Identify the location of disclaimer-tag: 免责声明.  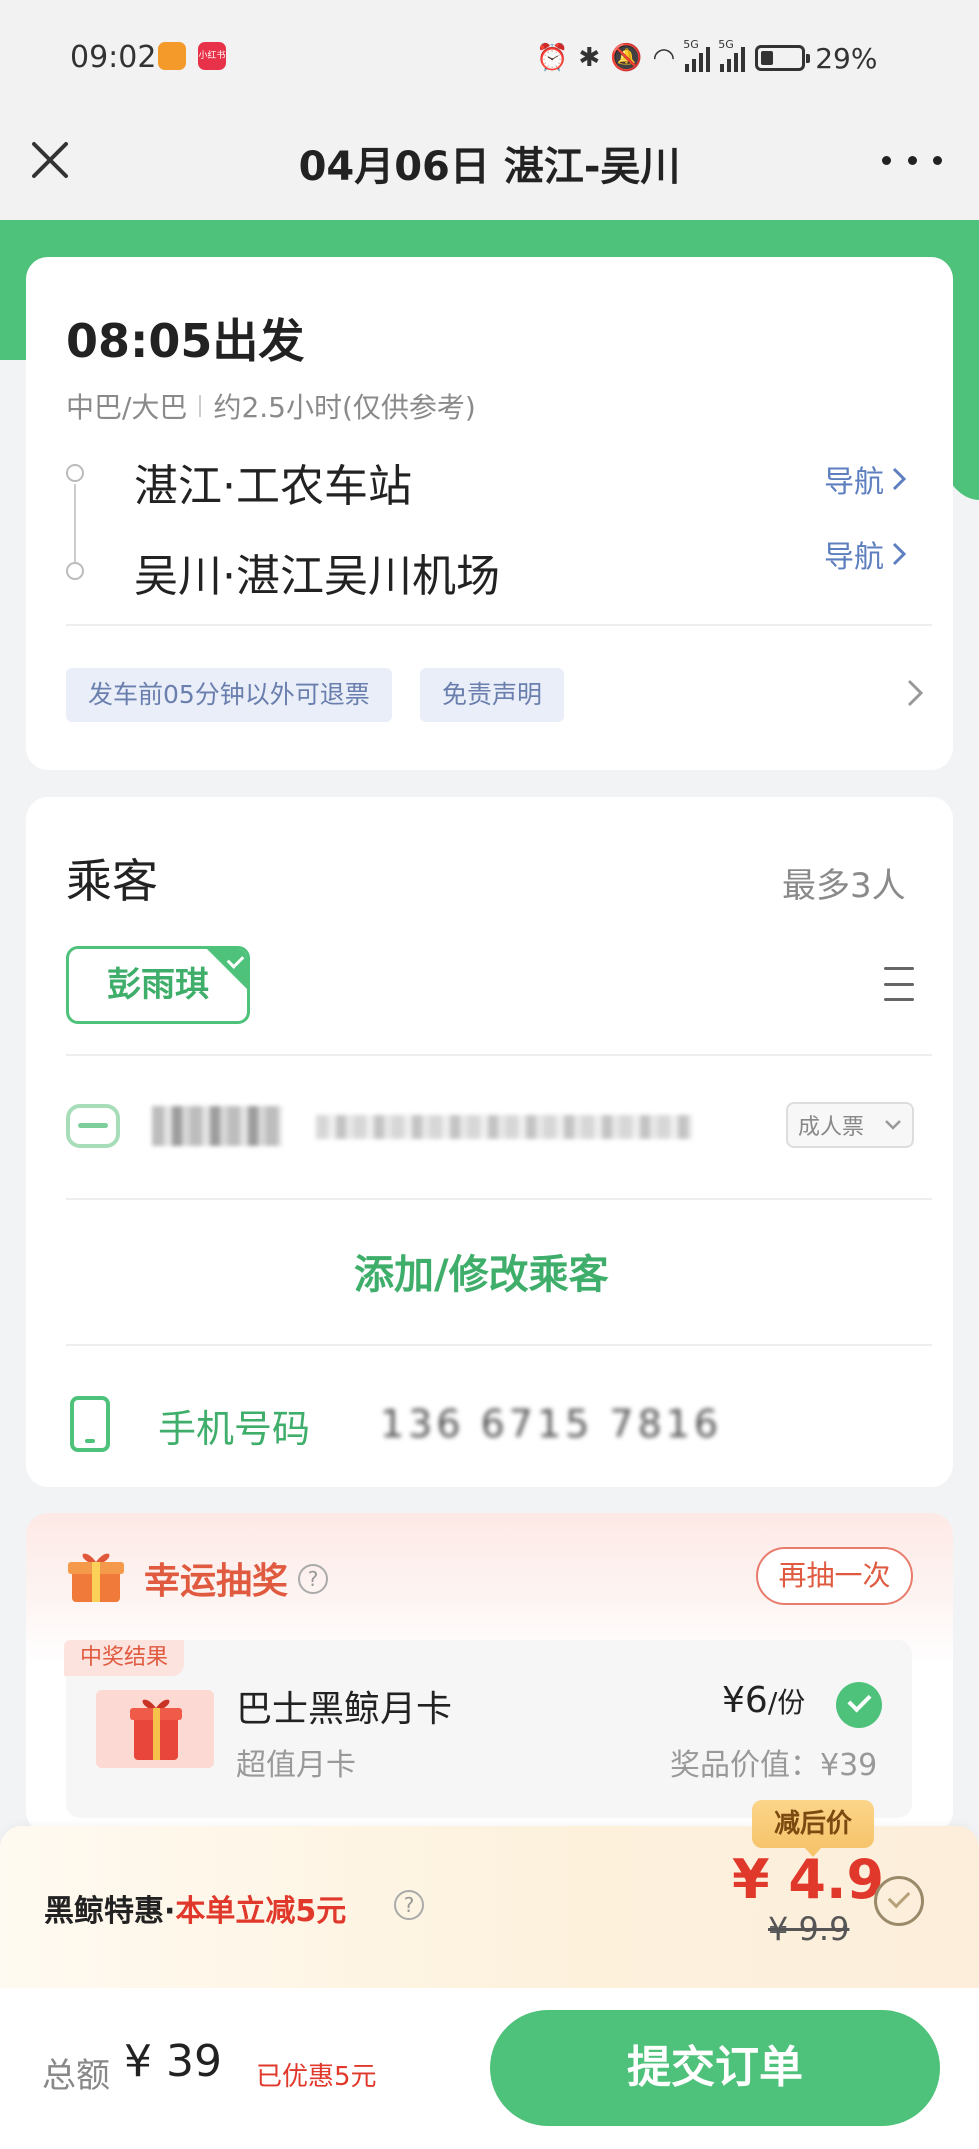
(492, 695).